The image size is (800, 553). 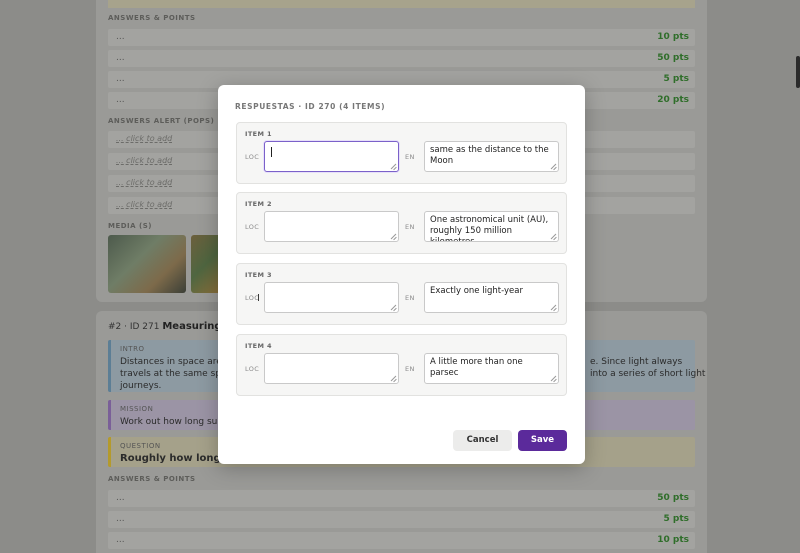 I want to click on points-value: 20 pts, so click(x=673, y=100).